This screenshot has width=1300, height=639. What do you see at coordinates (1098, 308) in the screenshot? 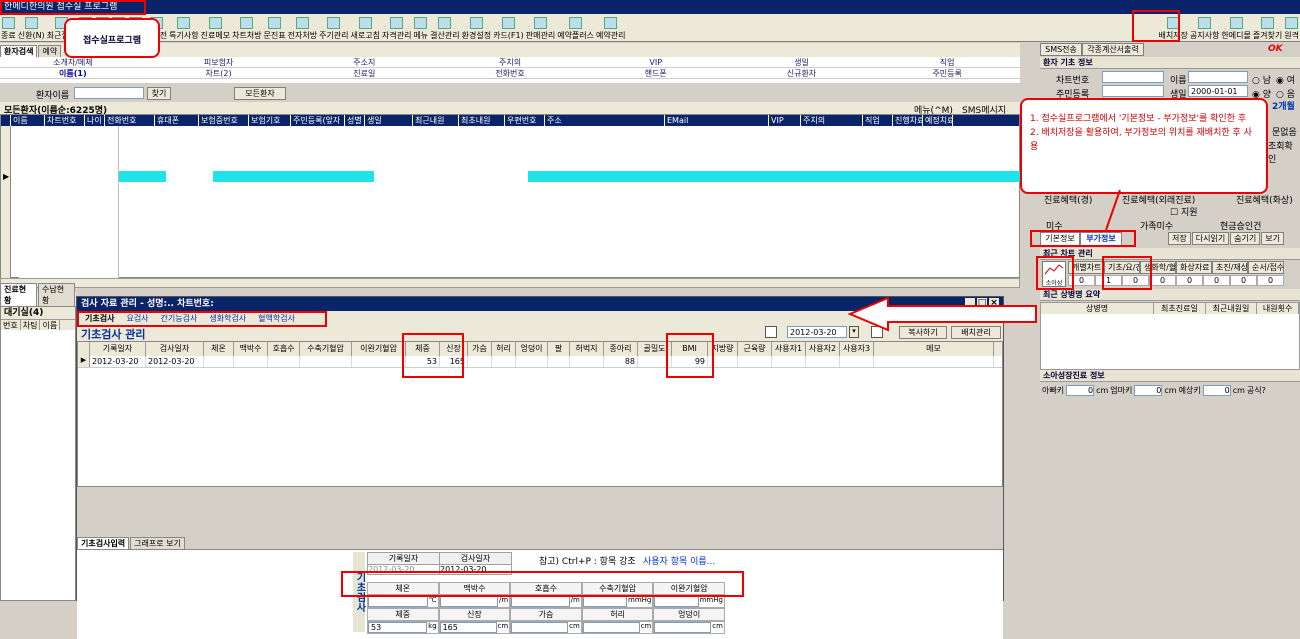
I see `disease-column-header: 상병명` at bounding box center [1098, 308].